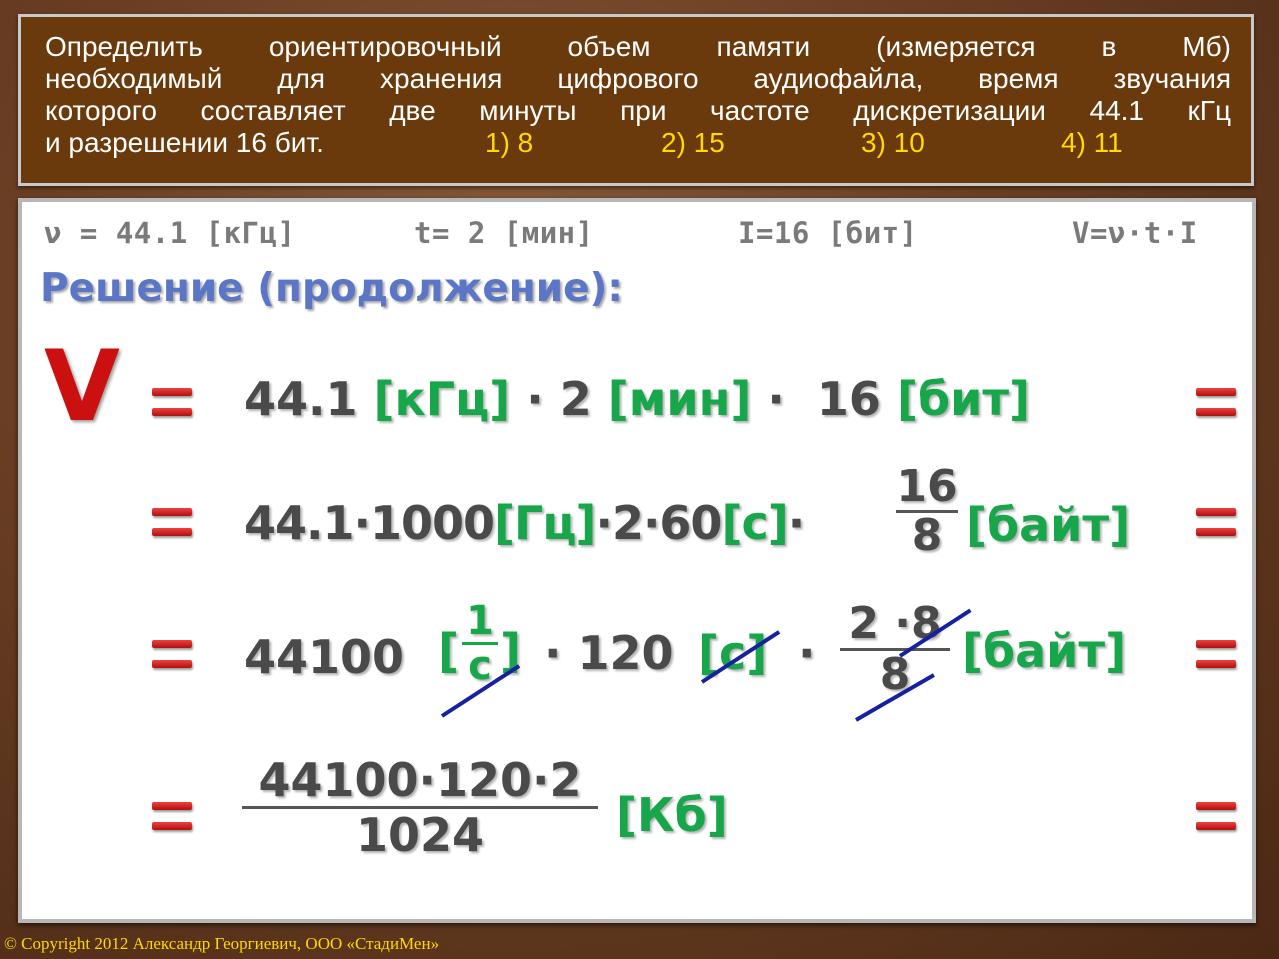  What do you see at coordinates (82, 387) in the screenshot?
I see `volume-symbol: V` at bounding box center [82, 387].